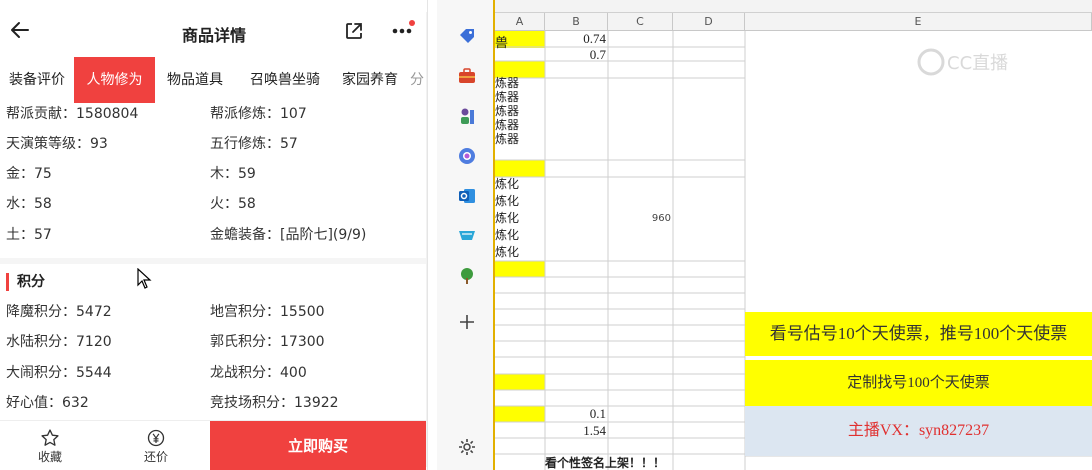  What do you see at coordinates (576, 22) in the screenshot?
I see `column-header-b: B` at bounding box center [576, 22].